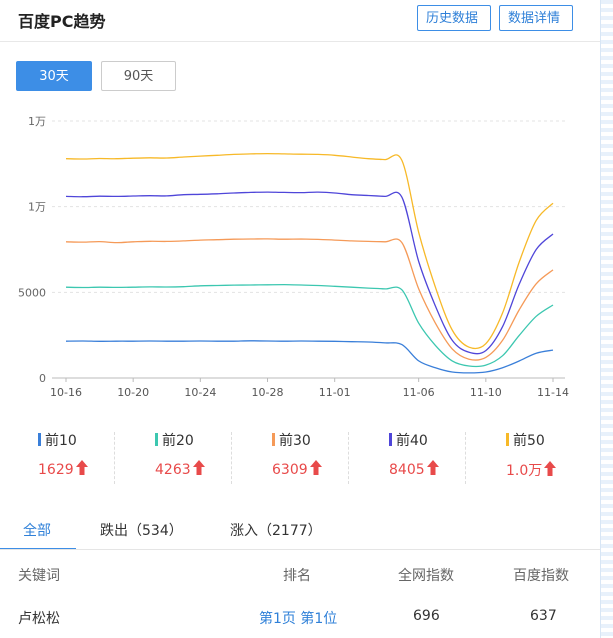 Image resolution: width=613 pixels, height=638 pixels. Describe the element at coordinates (32, 292) in the screenshot. I see `y-tick-label: 5000` at that location.